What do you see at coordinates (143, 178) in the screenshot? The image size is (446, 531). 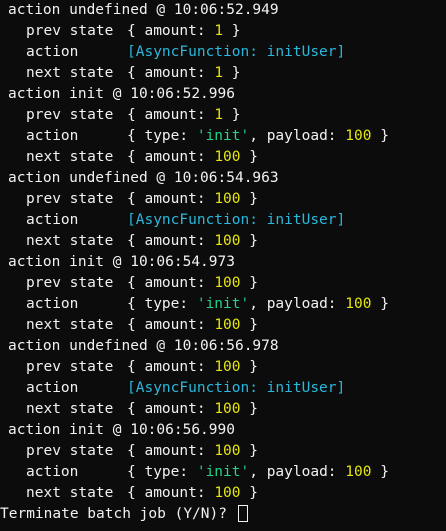 I see `log-action-header: action undefined @ 10:06:54.963` at bounding box center [143, 178].